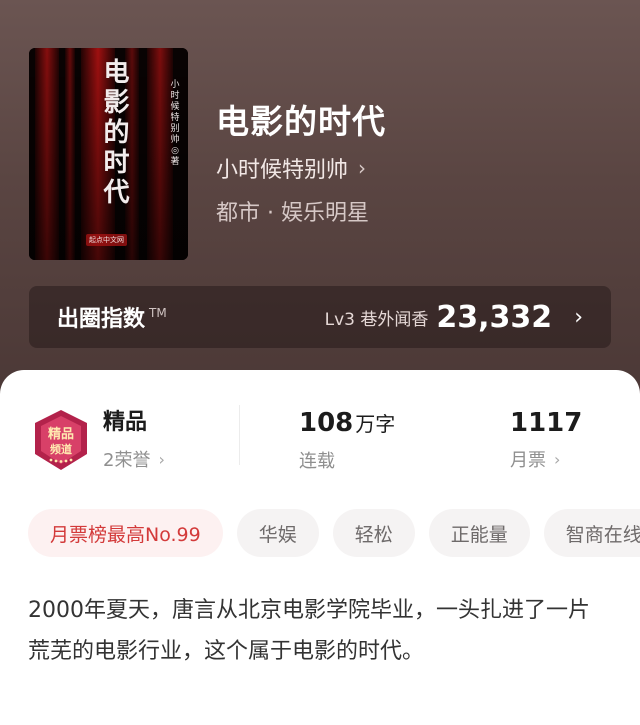 Image resolution: width=640 pixels, height=725 pixels. I want to click on stat-quality-title: 精品, so click(125, 422).